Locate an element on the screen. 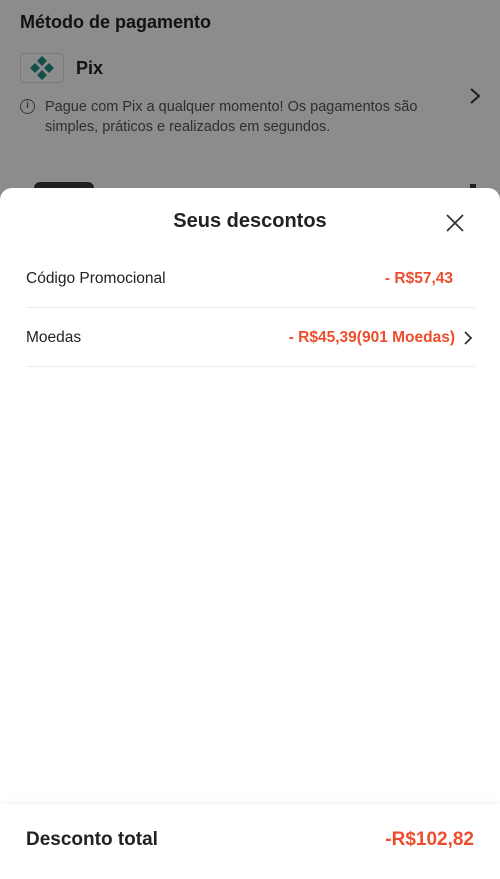 The image size is (500, 879). discount-value: - R$57,43 is located at coordinates (418, 278).